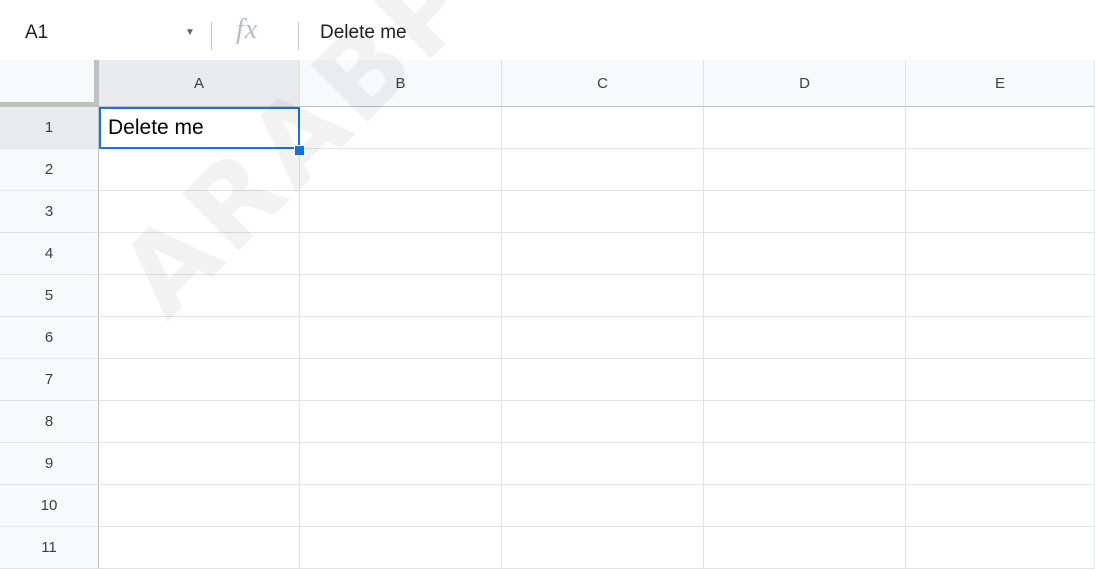 Image resolution: width=1095 pixels, height=569 pixels. What do you see at coordinates (199, 170) in the screenshot?
I see `cell-a2` at bounding box center [199, 170].